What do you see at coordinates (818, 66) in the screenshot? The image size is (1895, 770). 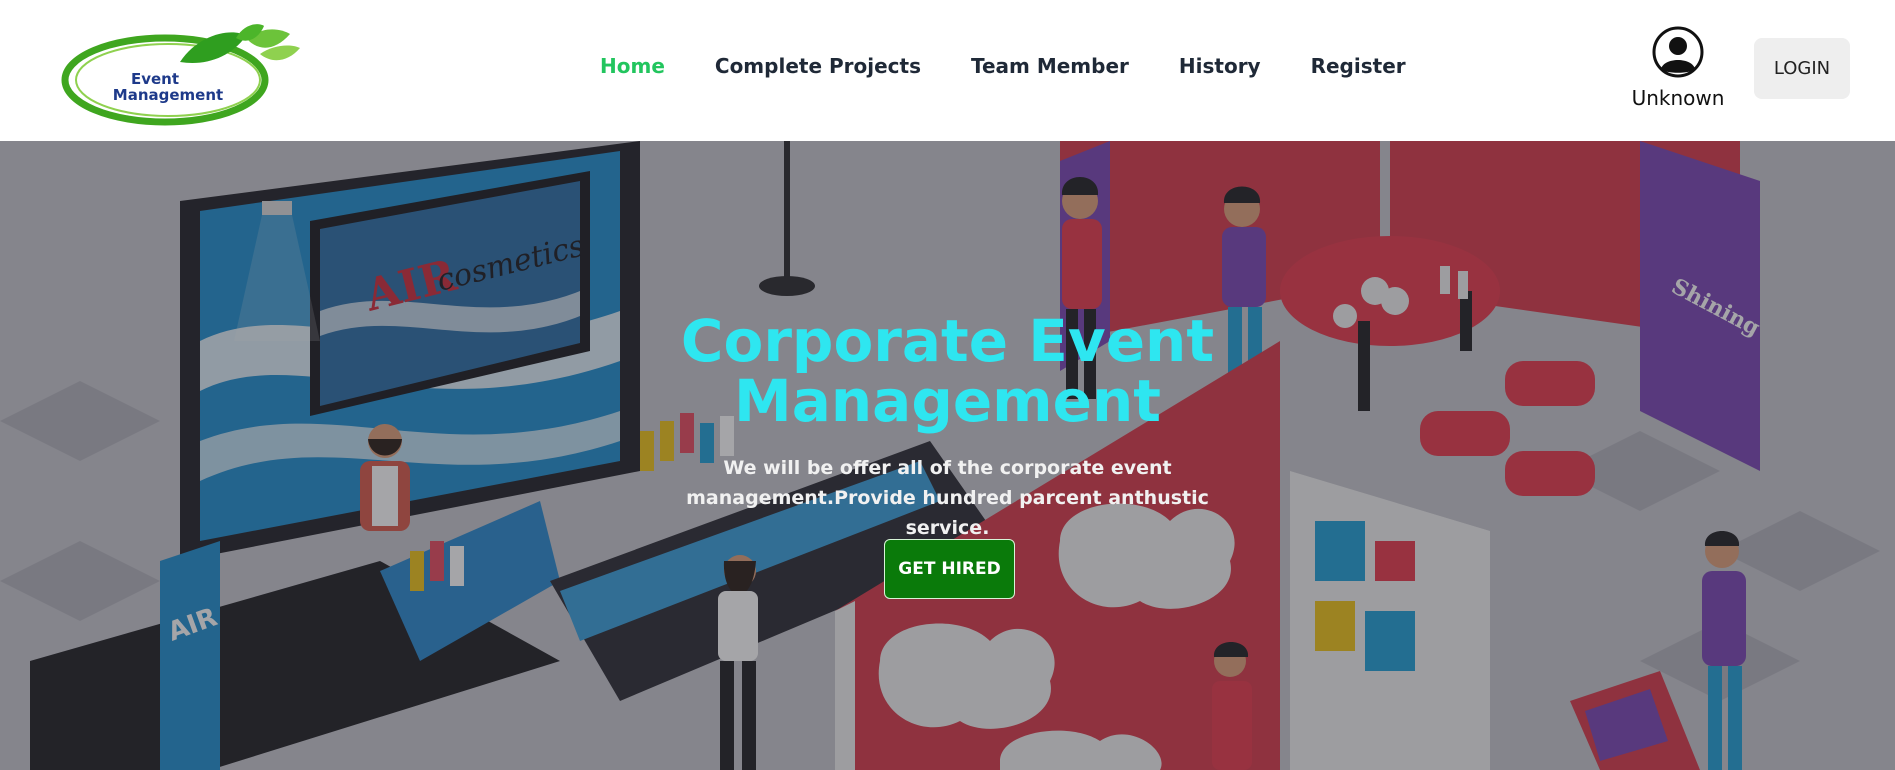 I see `nav-complete-projects: Complete Projects` at bounding box center [818, 66].